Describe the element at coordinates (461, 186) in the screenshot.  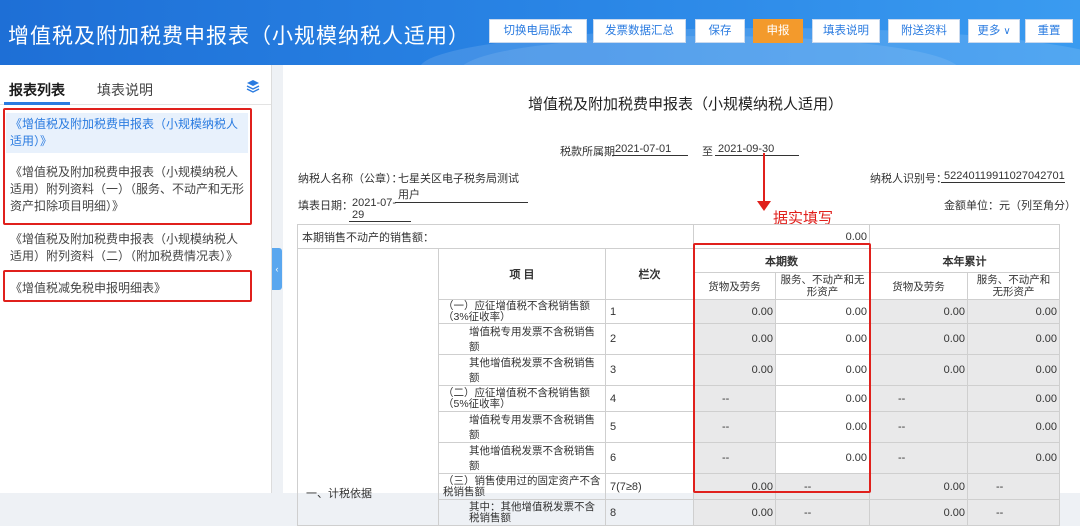
I see `taxpayer-name-field: 七星关区电子税务局测试用户` at that location.